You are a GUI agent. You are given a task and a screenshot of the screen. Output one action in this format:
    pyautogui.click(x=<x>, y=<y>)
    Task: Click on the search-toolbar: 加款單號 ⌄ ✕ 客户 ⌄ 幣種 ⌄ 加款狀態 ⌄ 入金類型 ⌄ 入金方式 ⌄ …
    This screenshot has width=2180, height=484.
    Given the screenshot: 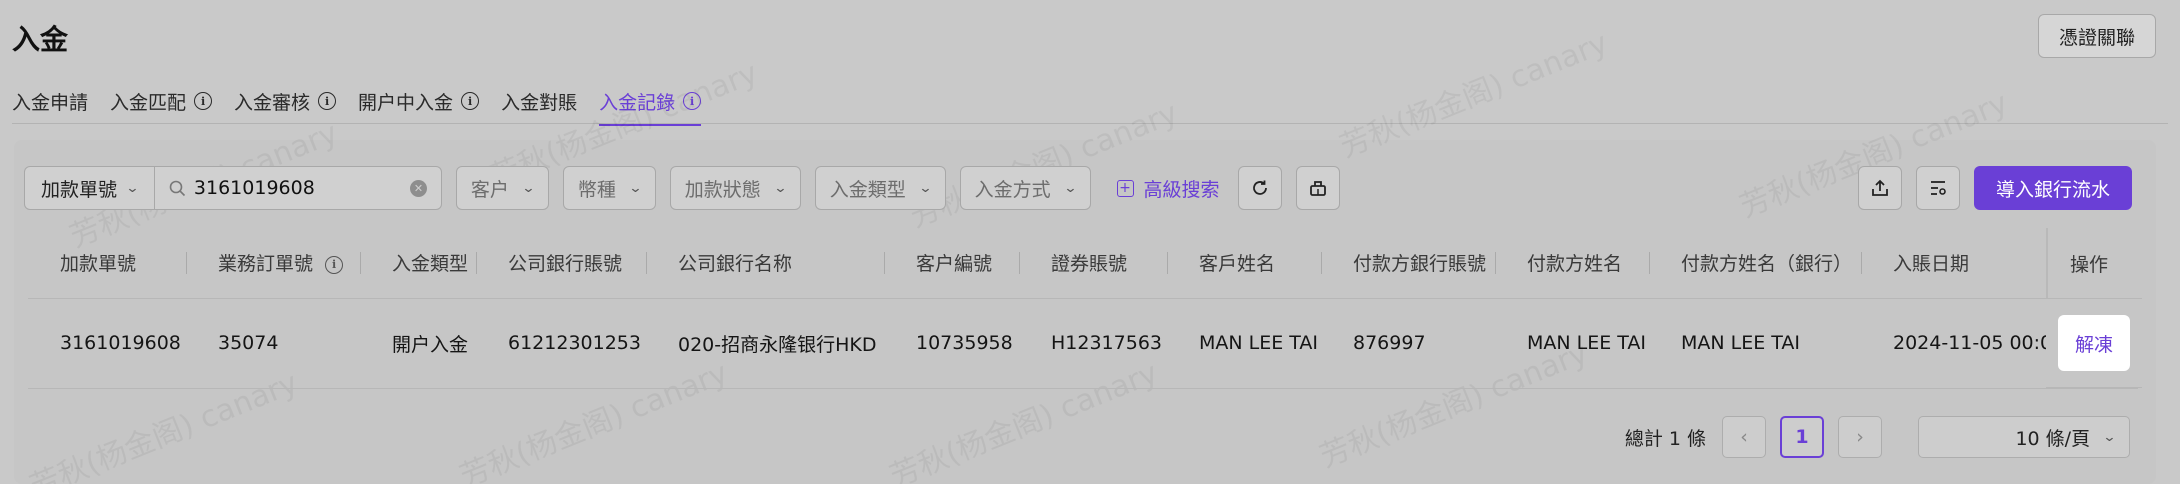 What is the action you would take?
    pyautogui.click(x=682, y=188)
    